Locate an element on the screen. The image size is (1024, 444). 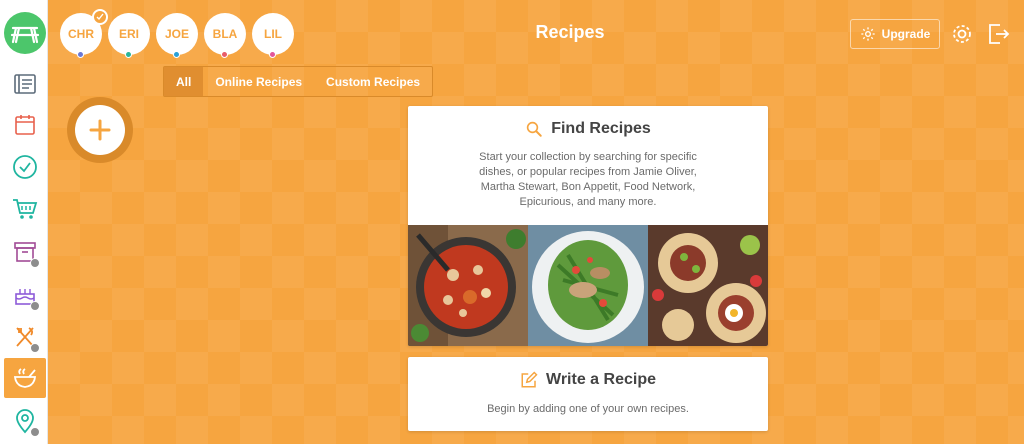
sidebar-item-menu is located at coordinates (25, 84).